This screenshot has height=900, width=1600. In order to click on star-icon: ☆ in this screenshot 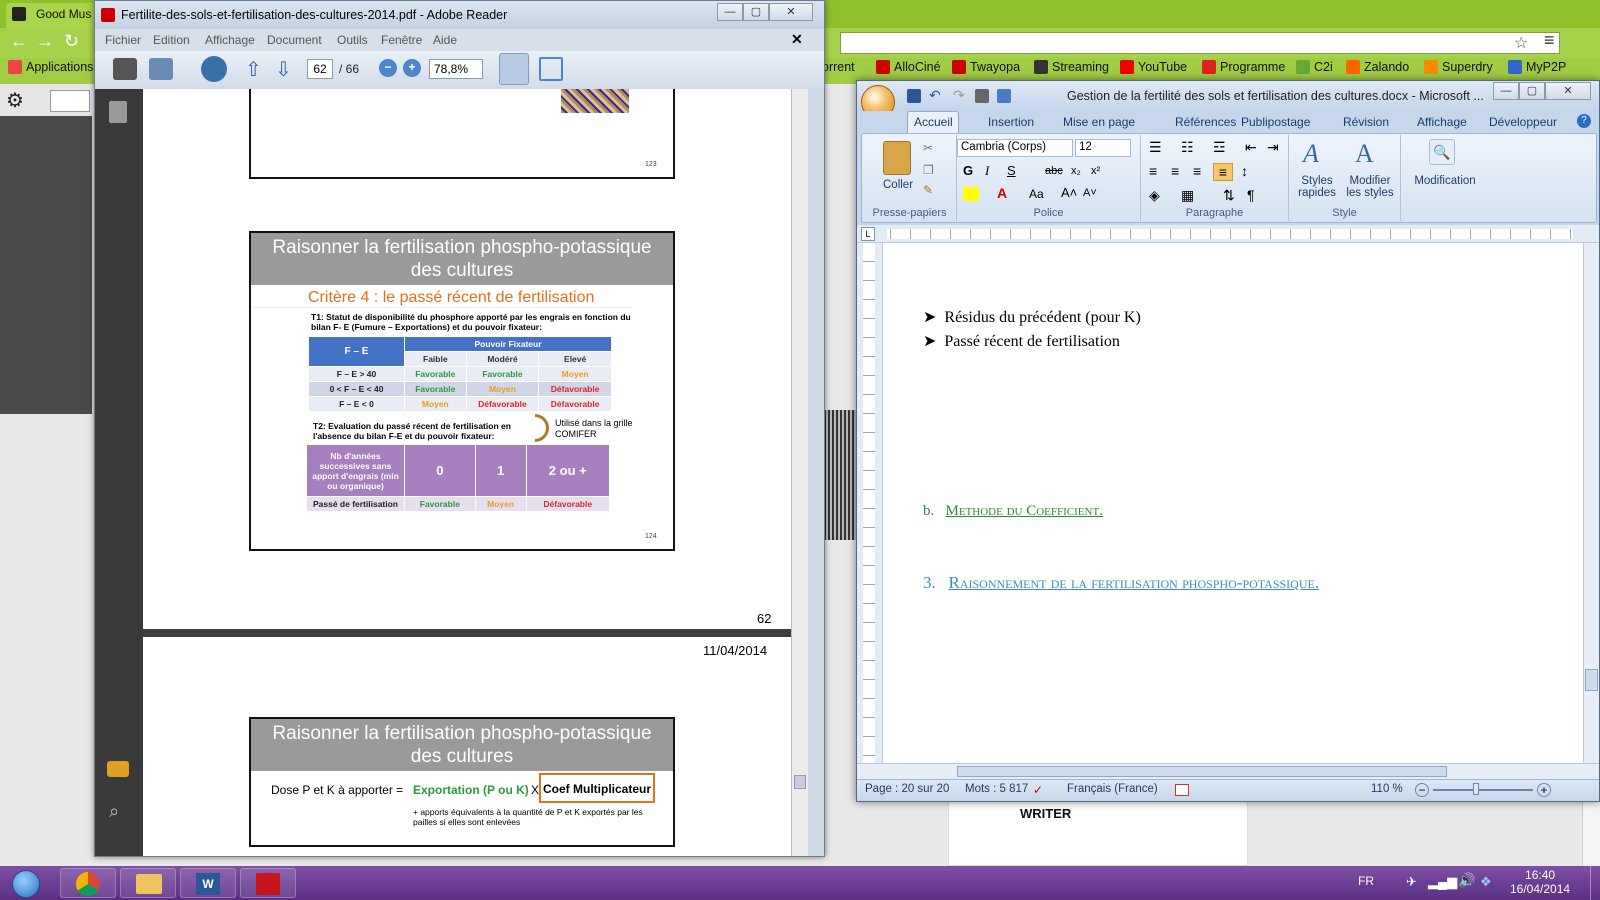, I will do `click(1521, 43)`.